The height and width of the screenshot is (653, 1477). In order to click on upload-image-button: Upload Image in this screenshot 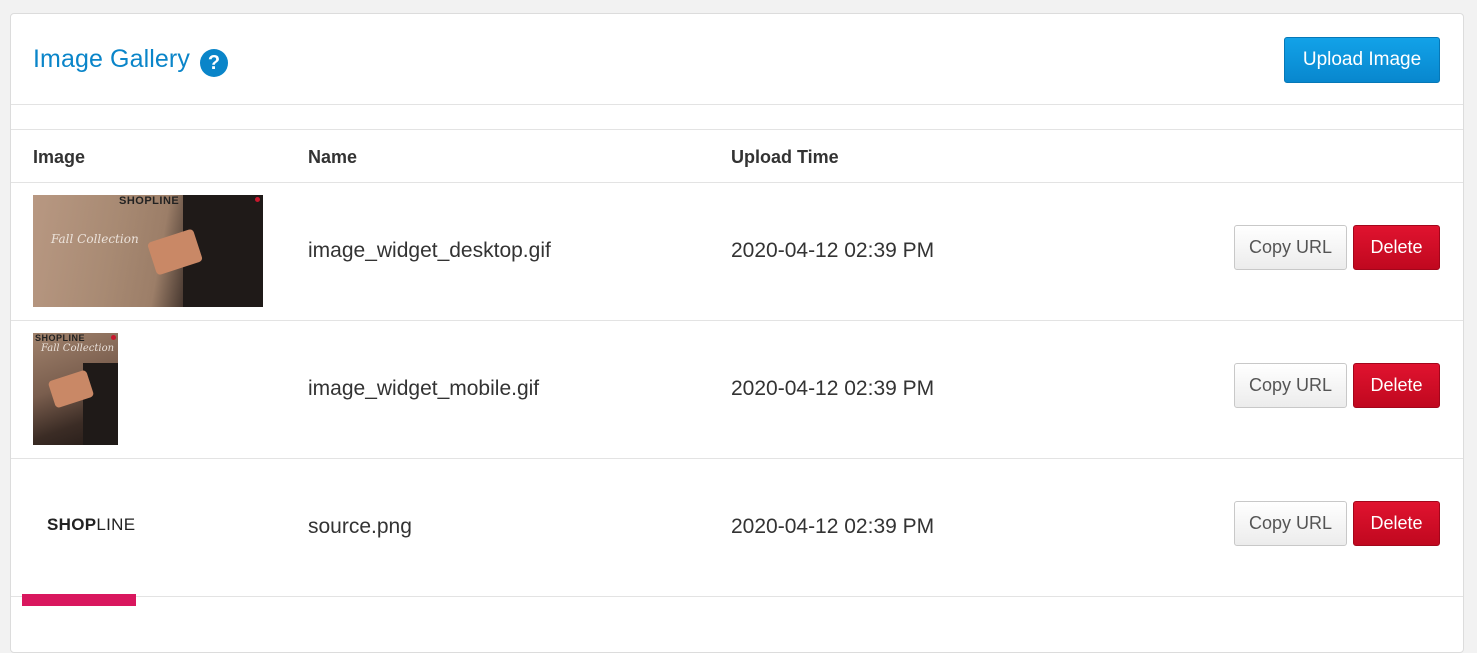, I will do `click(1362, 60)`.